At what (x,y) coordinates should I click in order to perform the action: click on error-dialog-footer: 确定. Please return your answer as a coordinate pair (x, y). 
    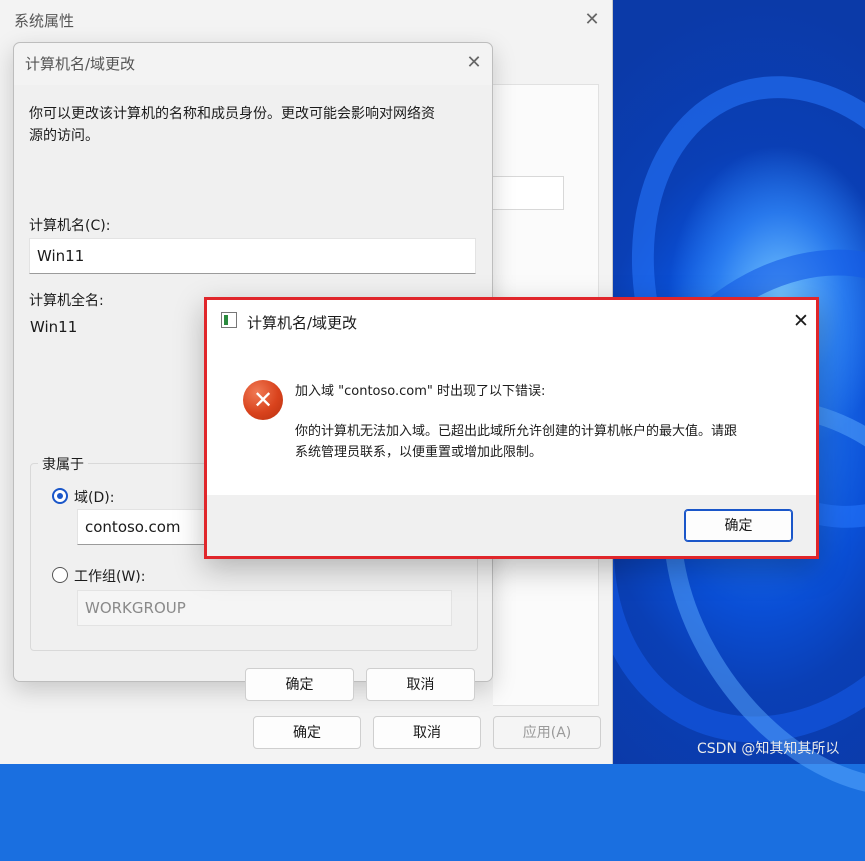
    Looking at the image, I should click on (511, 525).